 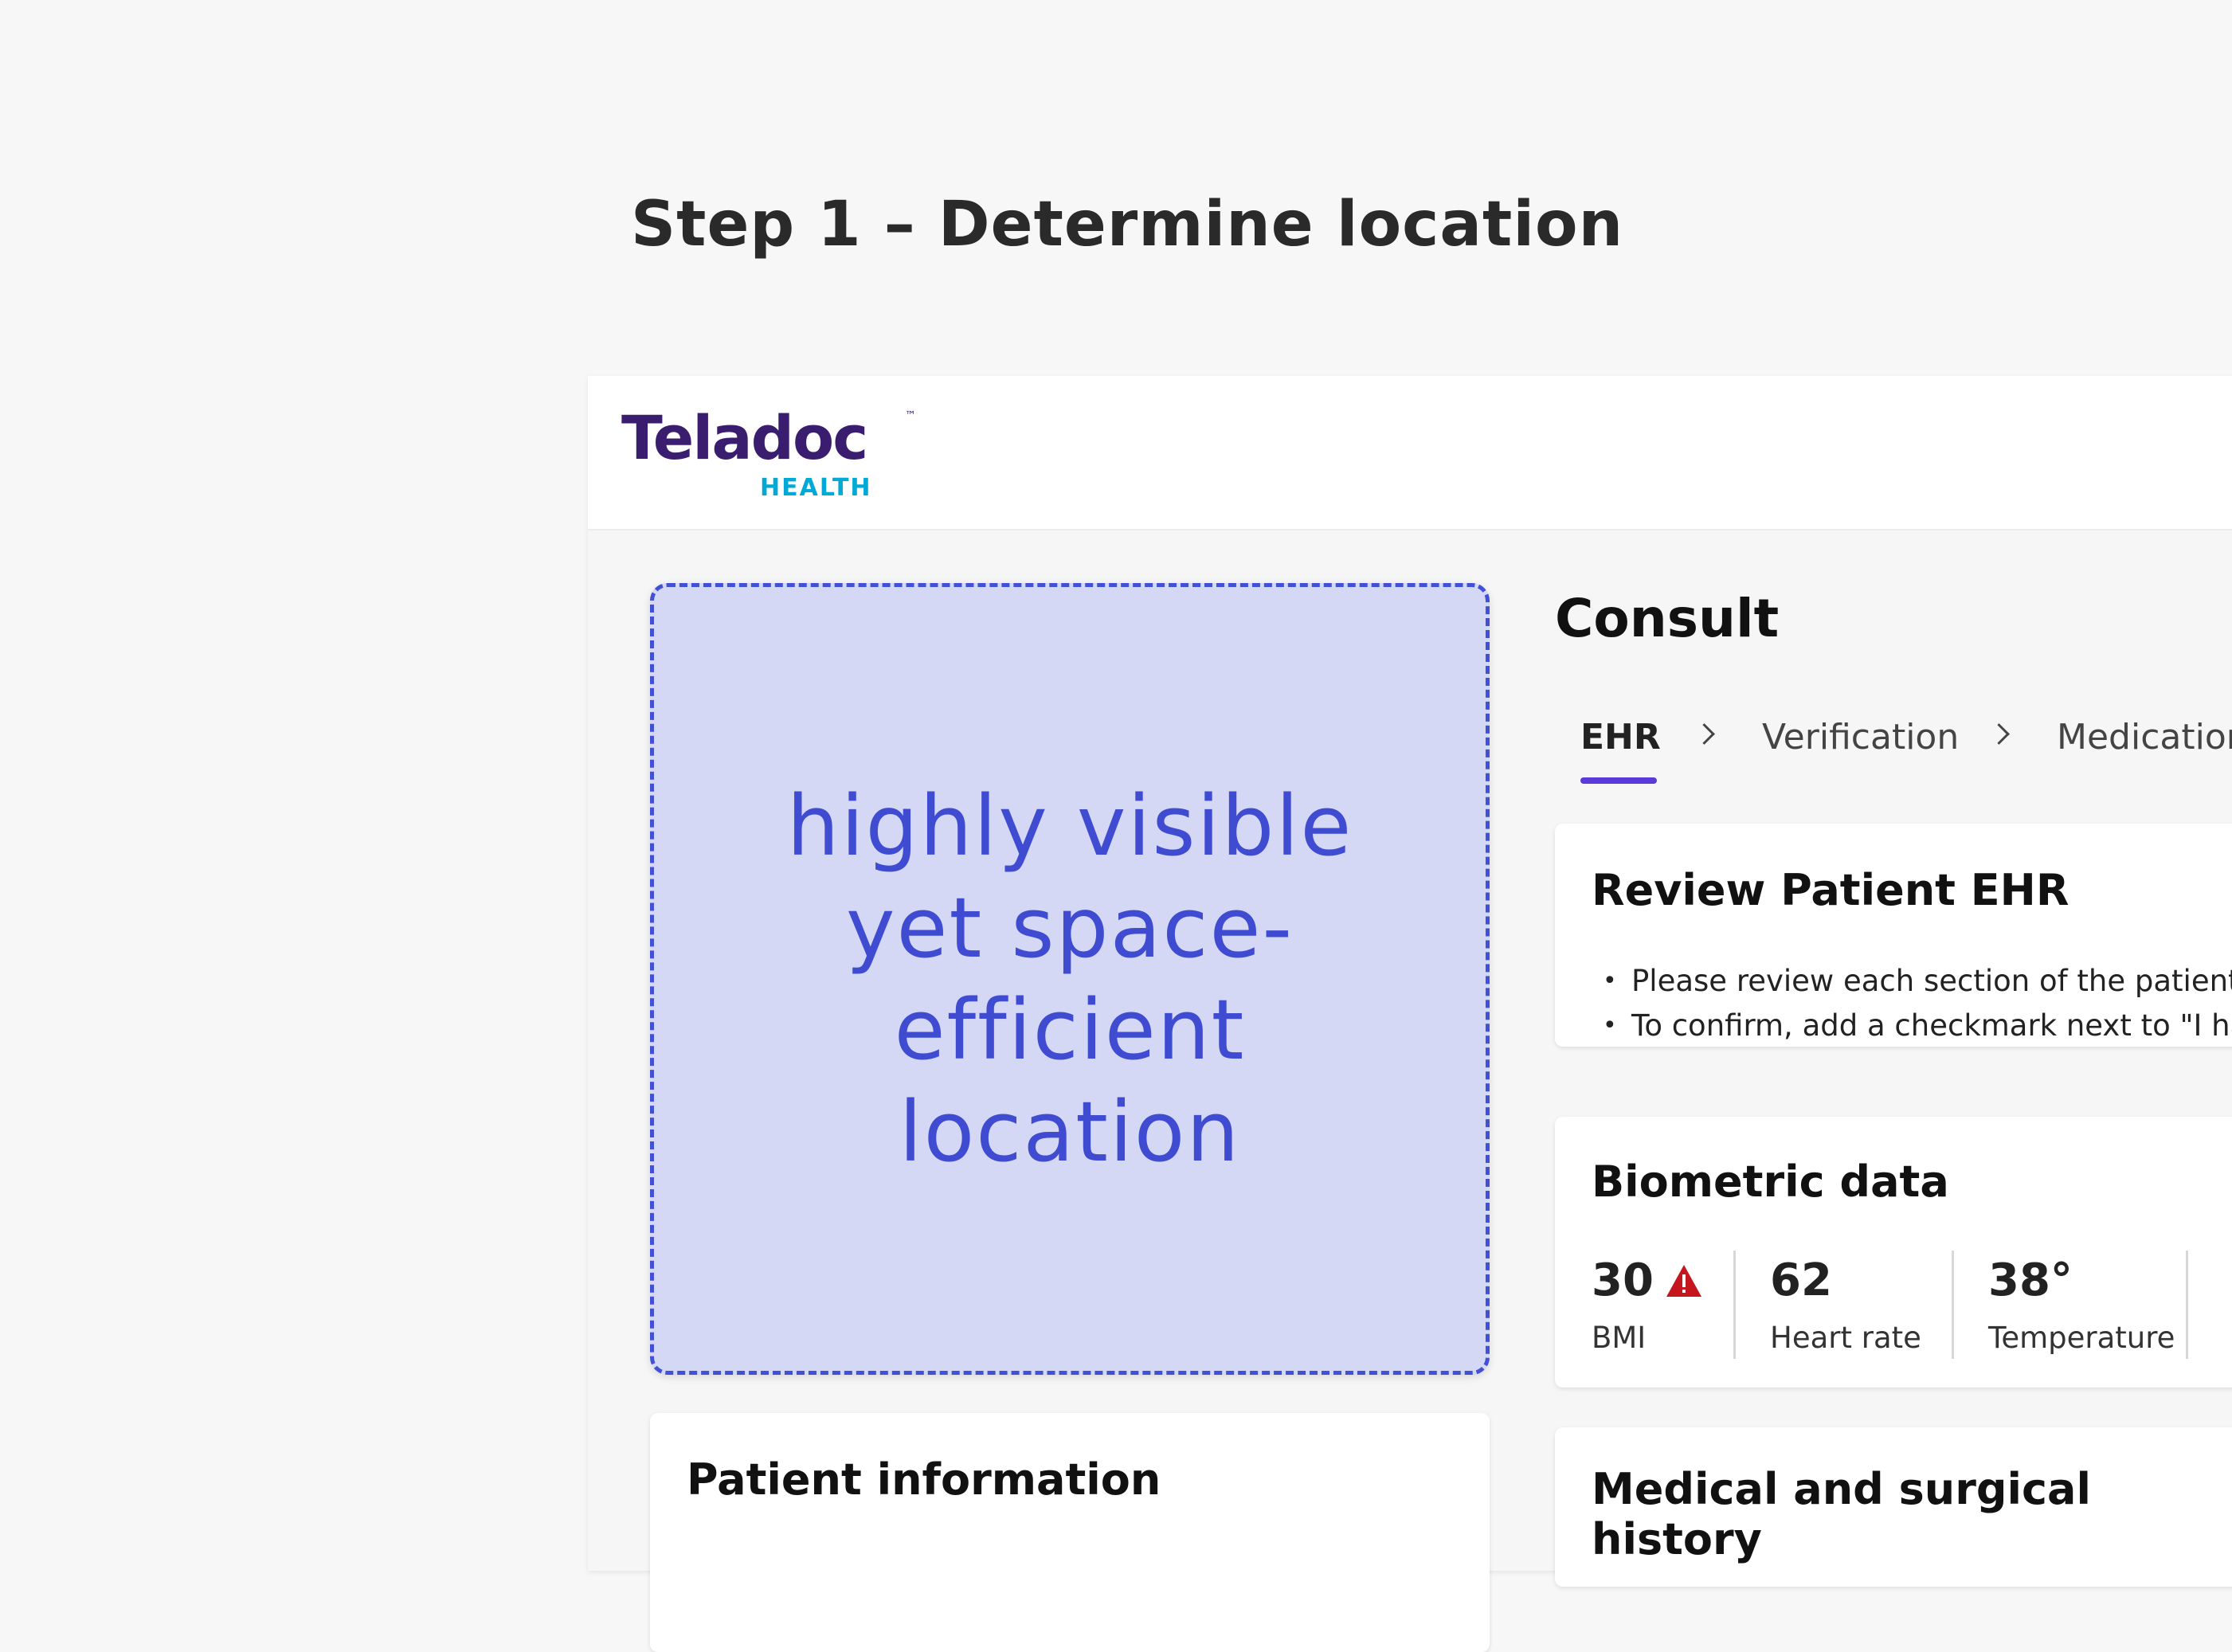 What do you see at coordinates (1618, 780) in the screenshot?
I see `active-tab-indicator` at bounding box center [1618, 780].